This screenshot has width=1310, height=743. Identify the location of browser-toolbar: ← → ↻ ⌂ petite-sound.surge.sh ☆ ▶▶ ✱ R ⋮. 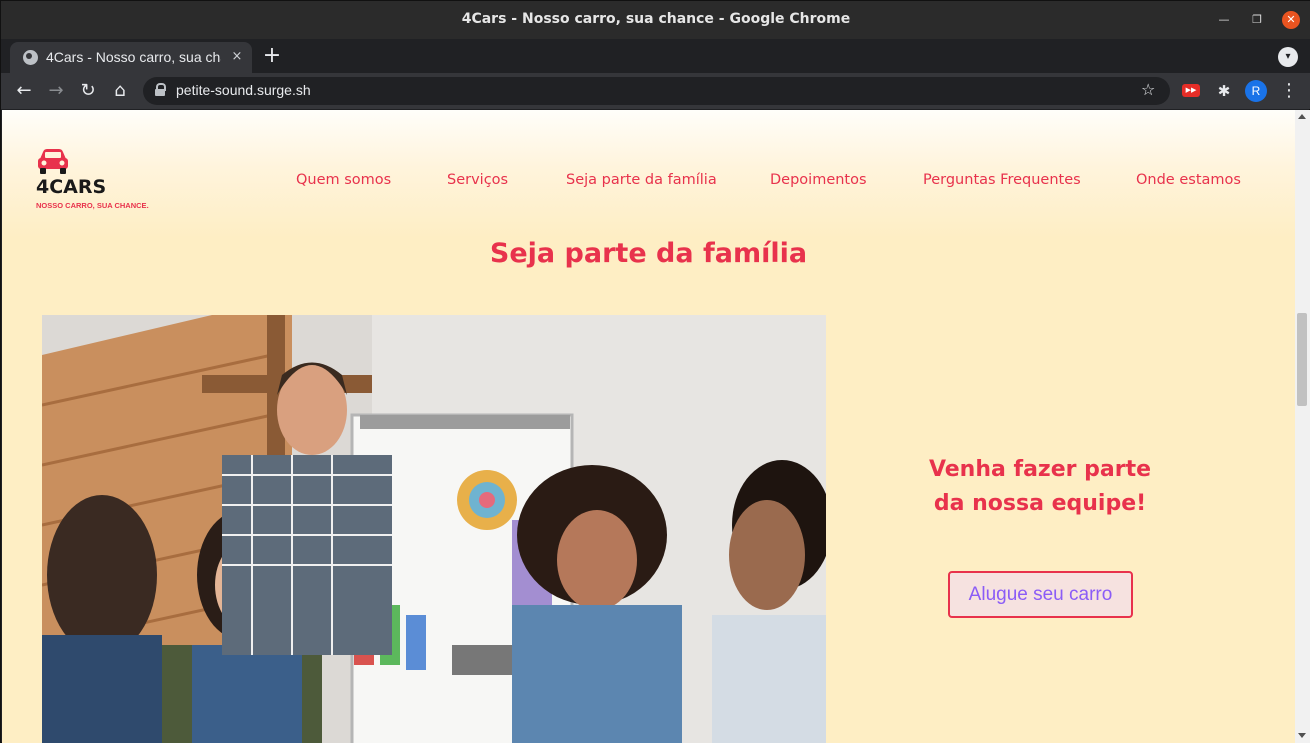
(655, 91).